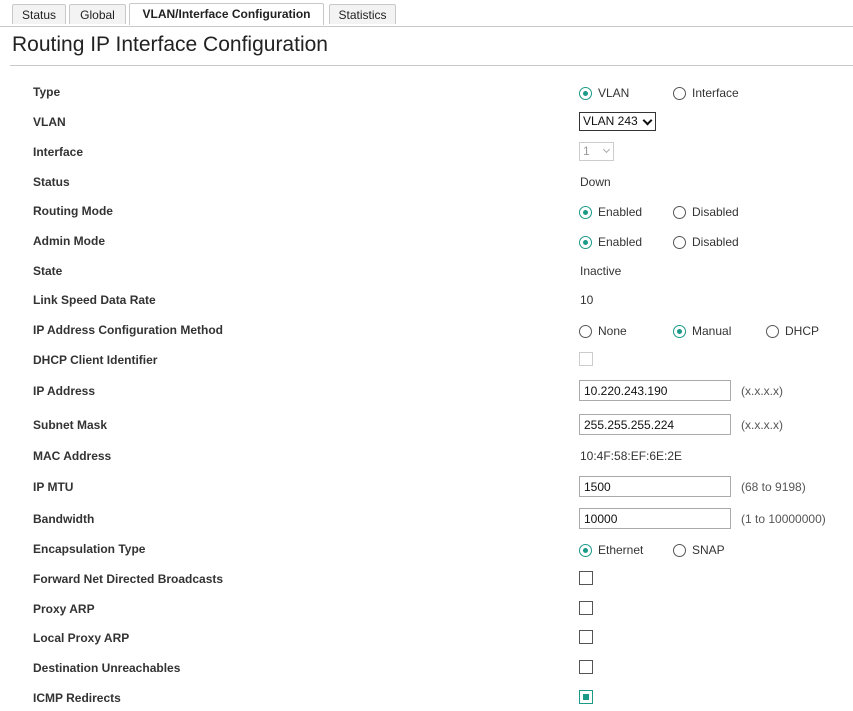 This screenshot has width=853, height=711. What do you see at coordinates (586, 697) in the screenshot?
I see `icmp-redirects-checkbox` at bounding box center [586, 697].